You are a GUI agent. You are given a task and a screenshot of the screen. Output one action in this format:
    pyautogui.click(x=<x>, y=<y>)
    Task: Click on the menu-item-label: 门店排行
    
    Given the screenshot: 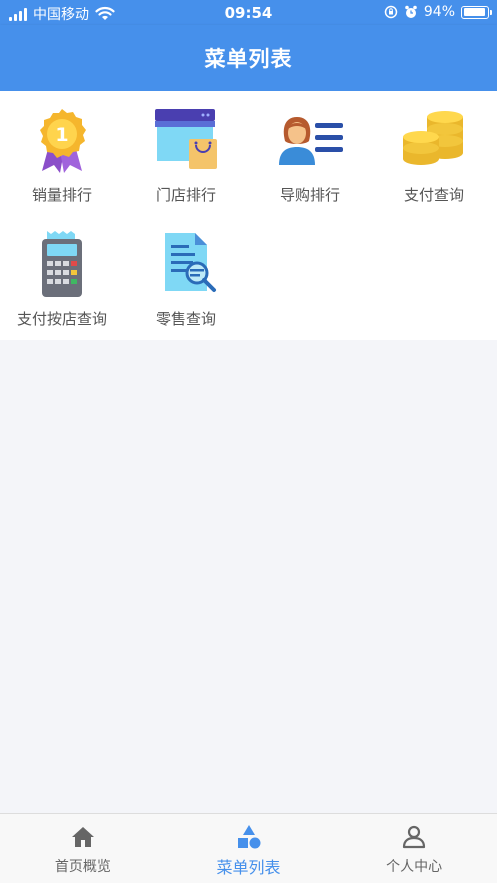 What is the action you would take?
    pyautogui.click(x=185, y=195)
    